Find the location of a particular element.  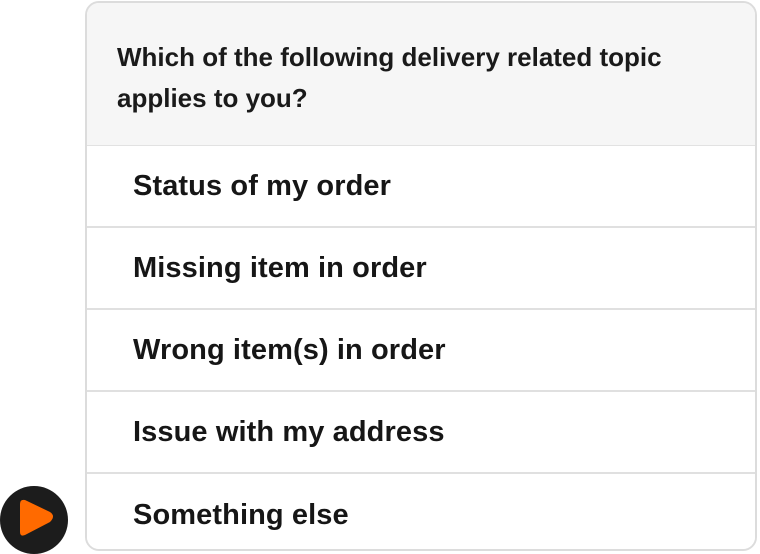

option-label: Status of my order is located at coordinates (262, 185).